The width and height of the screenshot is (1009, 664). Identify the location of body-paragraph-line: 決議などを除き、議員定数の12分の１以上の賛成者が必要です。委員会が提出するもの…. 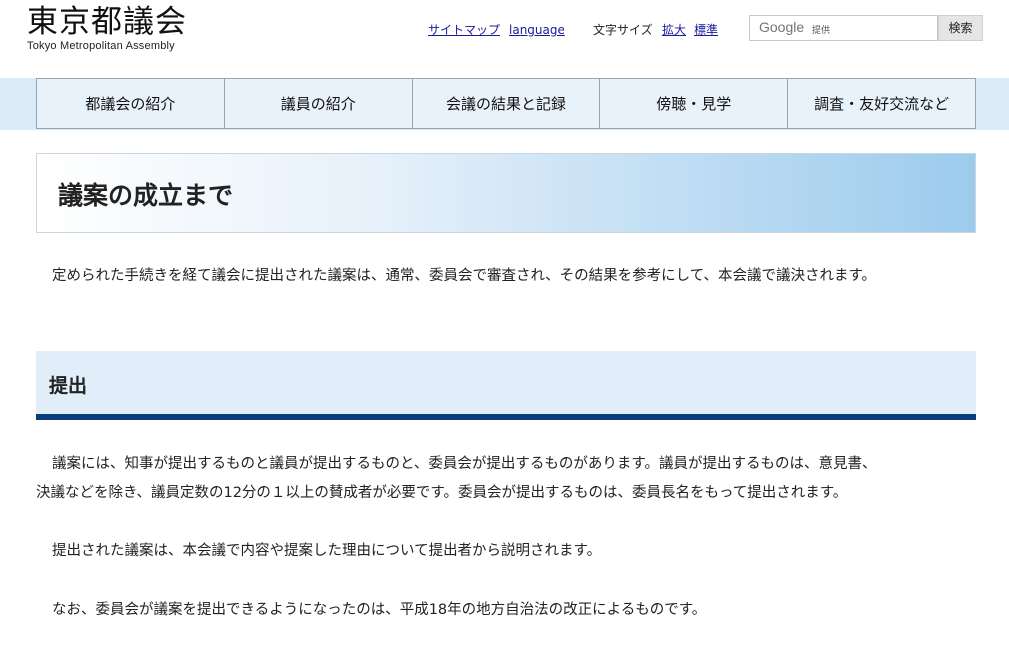
(442, 493).